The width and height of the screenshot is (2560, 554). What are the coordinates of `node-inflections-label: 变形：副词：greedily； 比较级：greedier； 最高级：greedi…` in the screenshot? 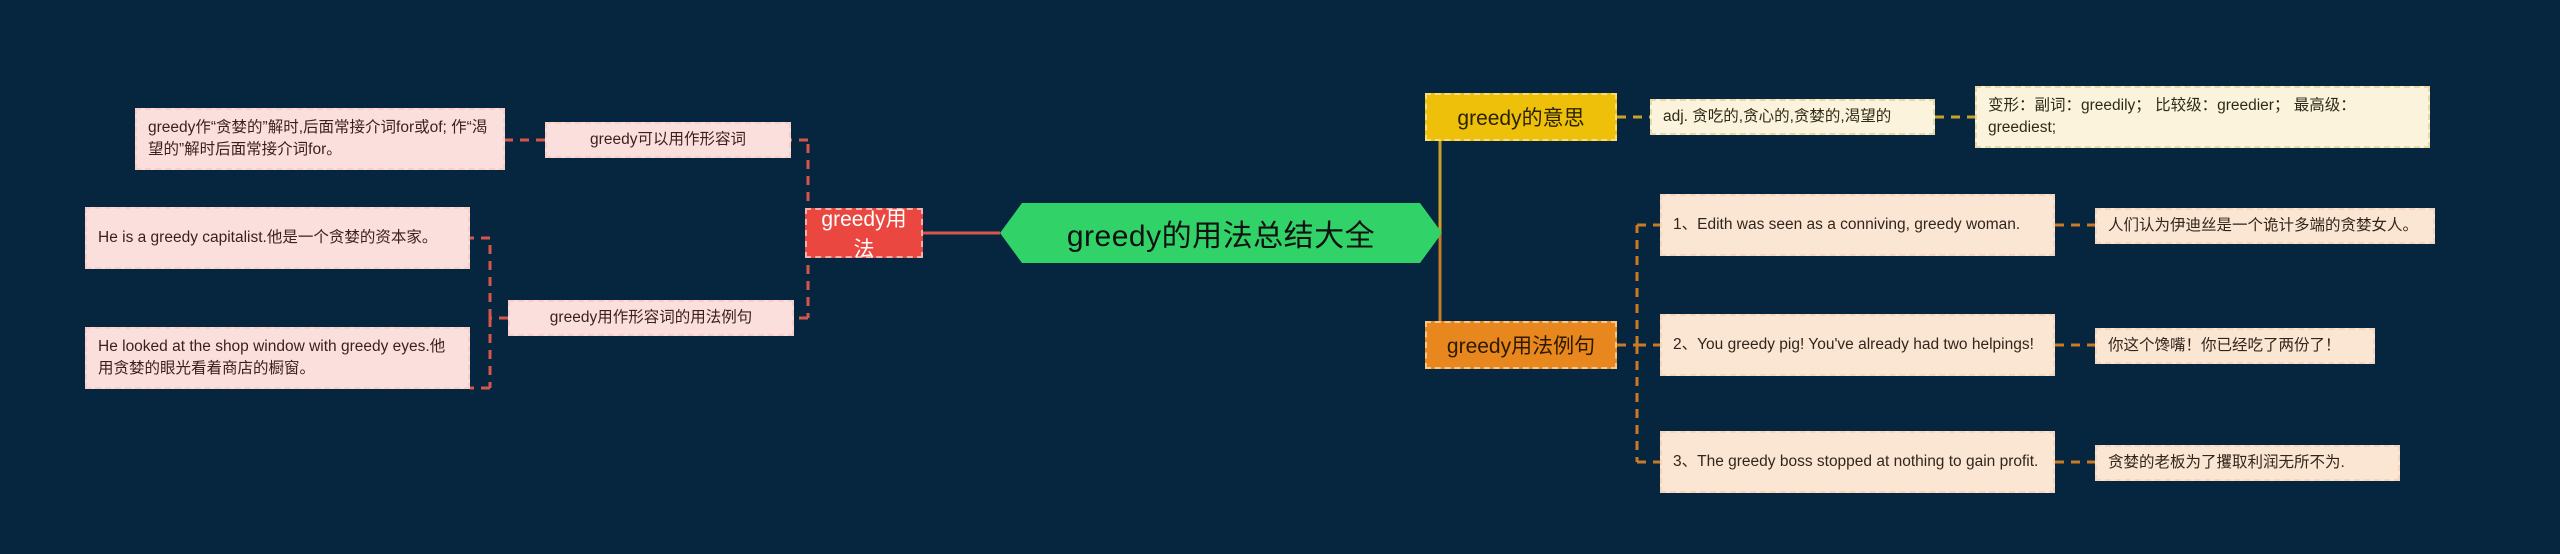 It's located at (2172, 116).